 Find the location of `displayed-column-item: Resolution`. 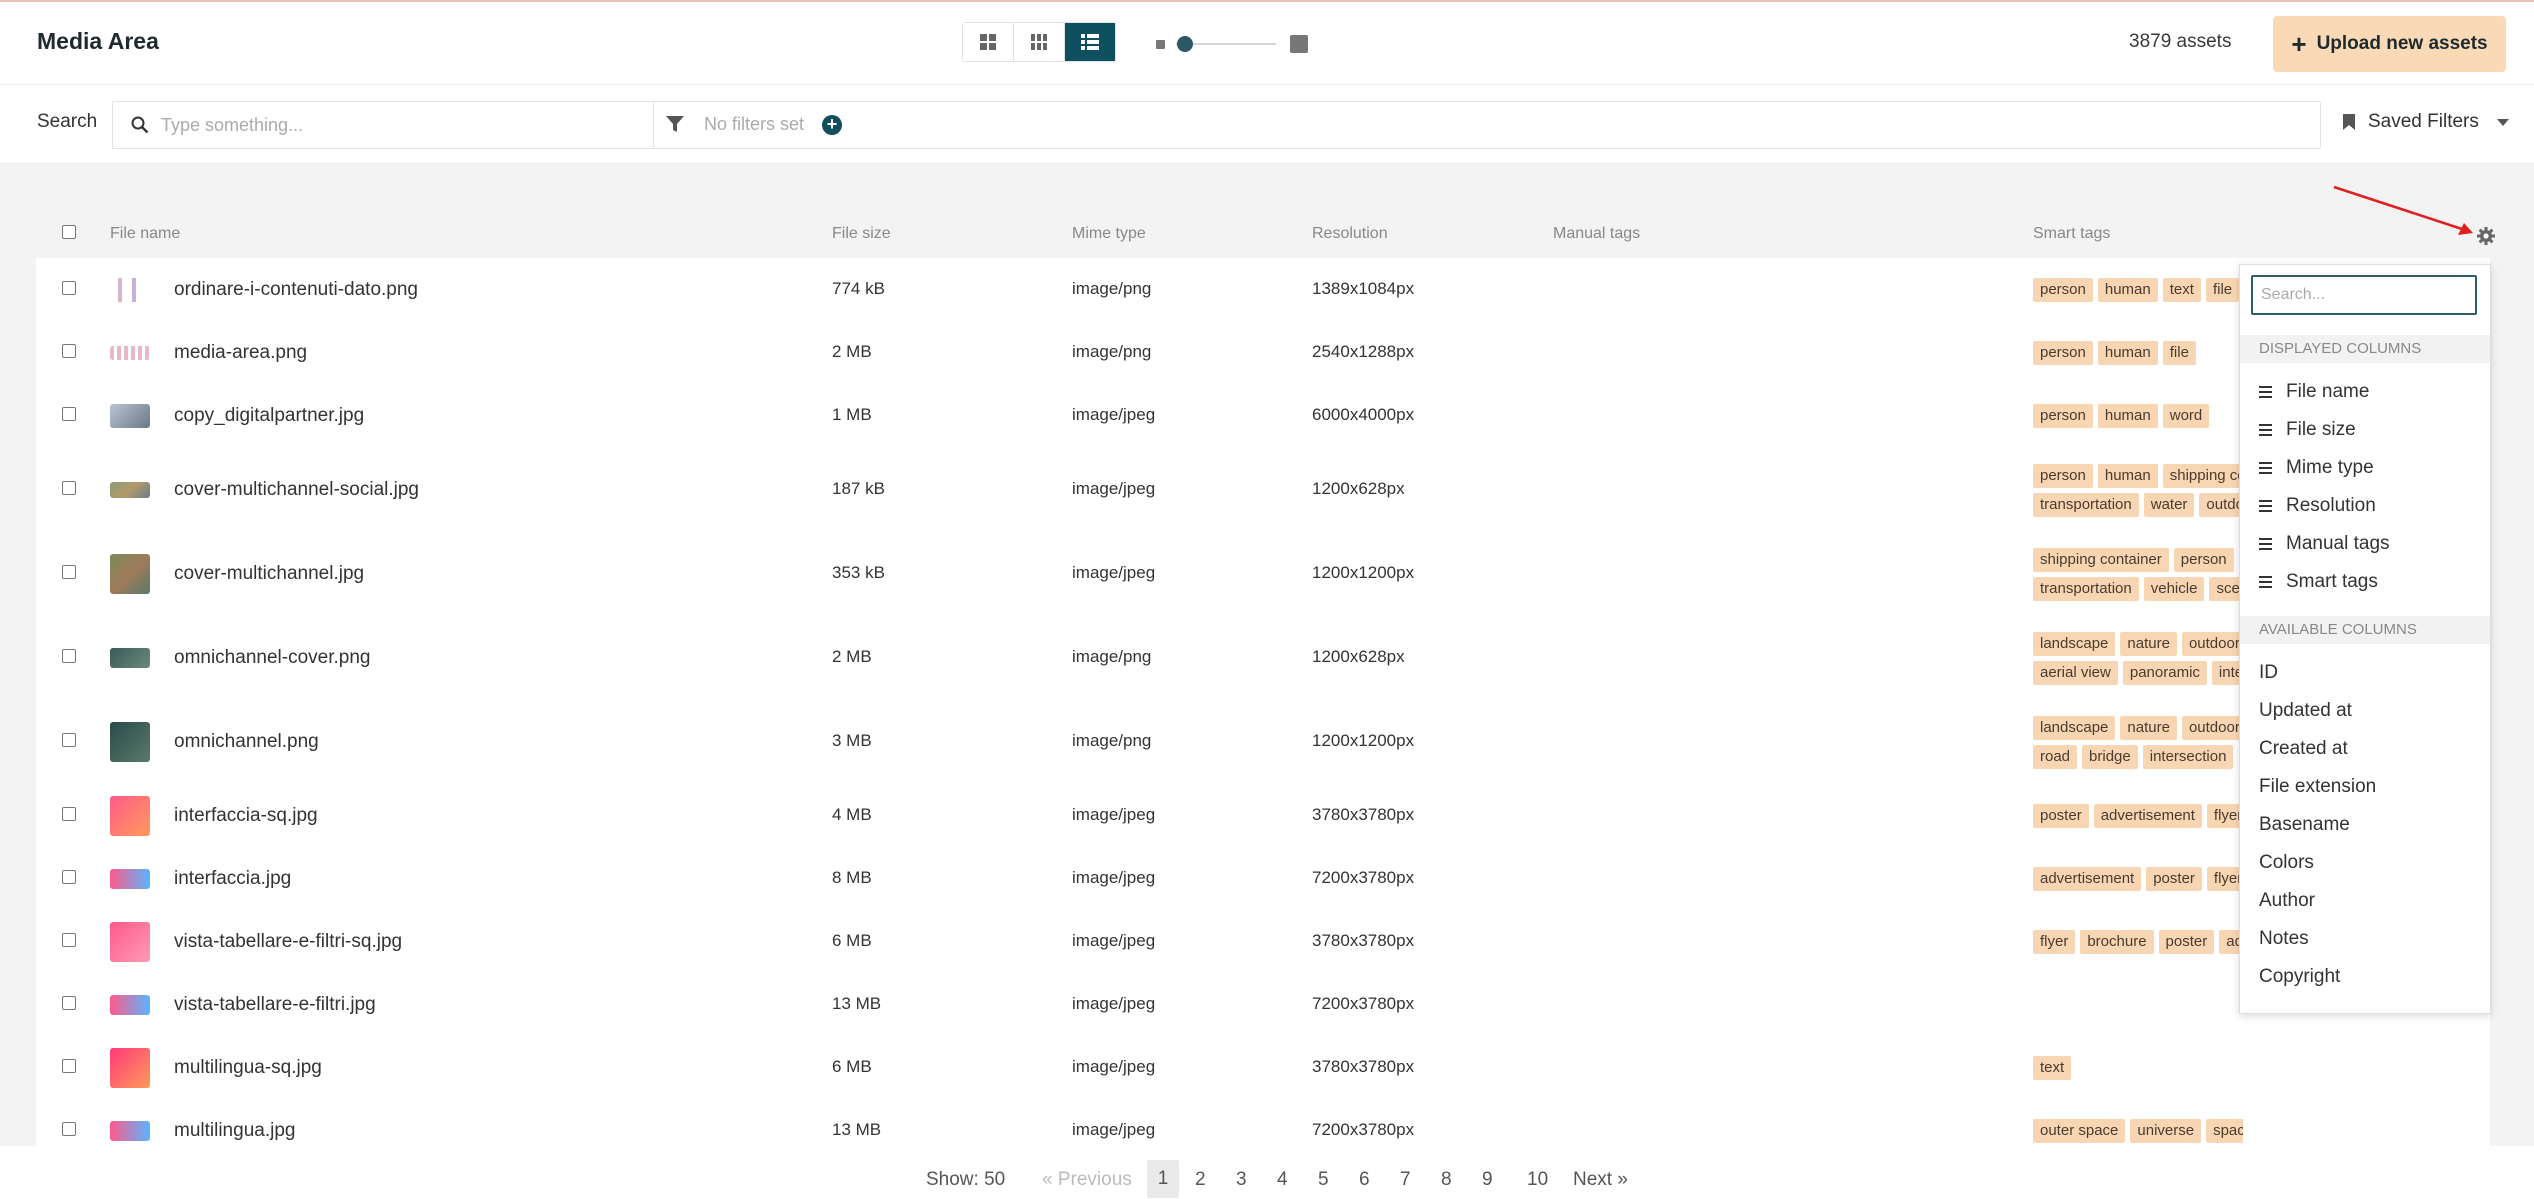

displayed-column-item: Resolution is located at coordinates (2317, 506).